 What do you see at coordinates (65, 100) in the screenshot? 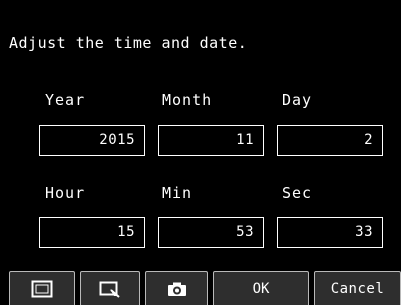
I see `year-label: Year` at bounding box center [65, 100].